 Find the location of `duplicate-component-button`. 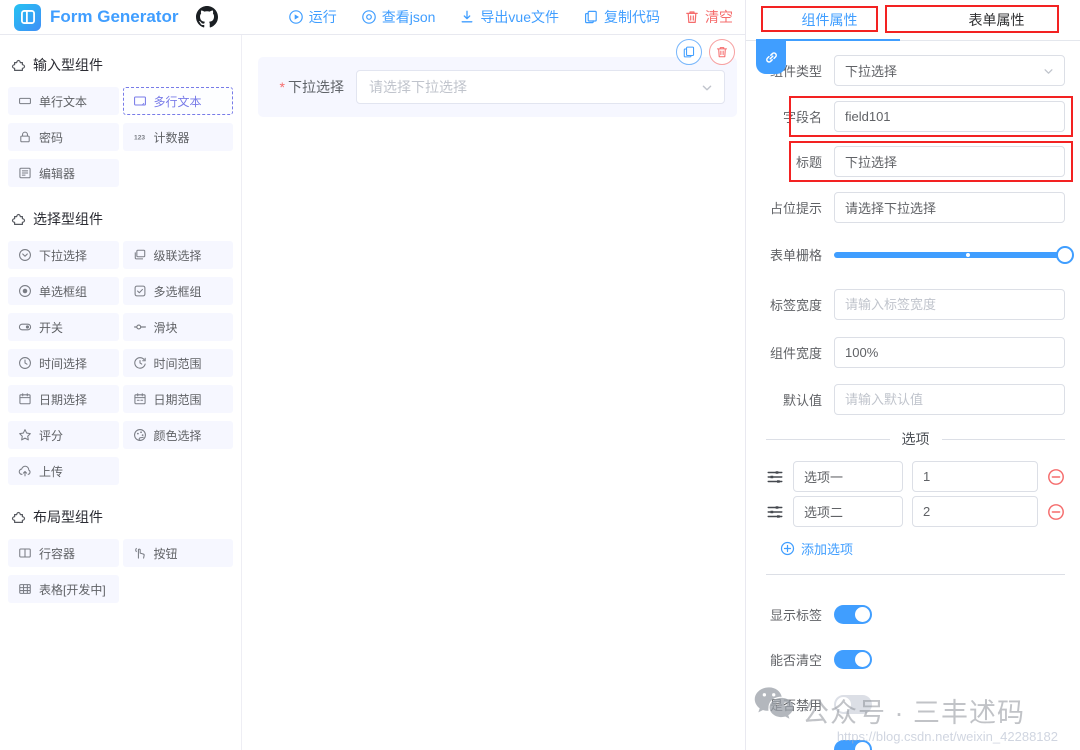

duplicate-component-button is located at coordinates (689, 52).